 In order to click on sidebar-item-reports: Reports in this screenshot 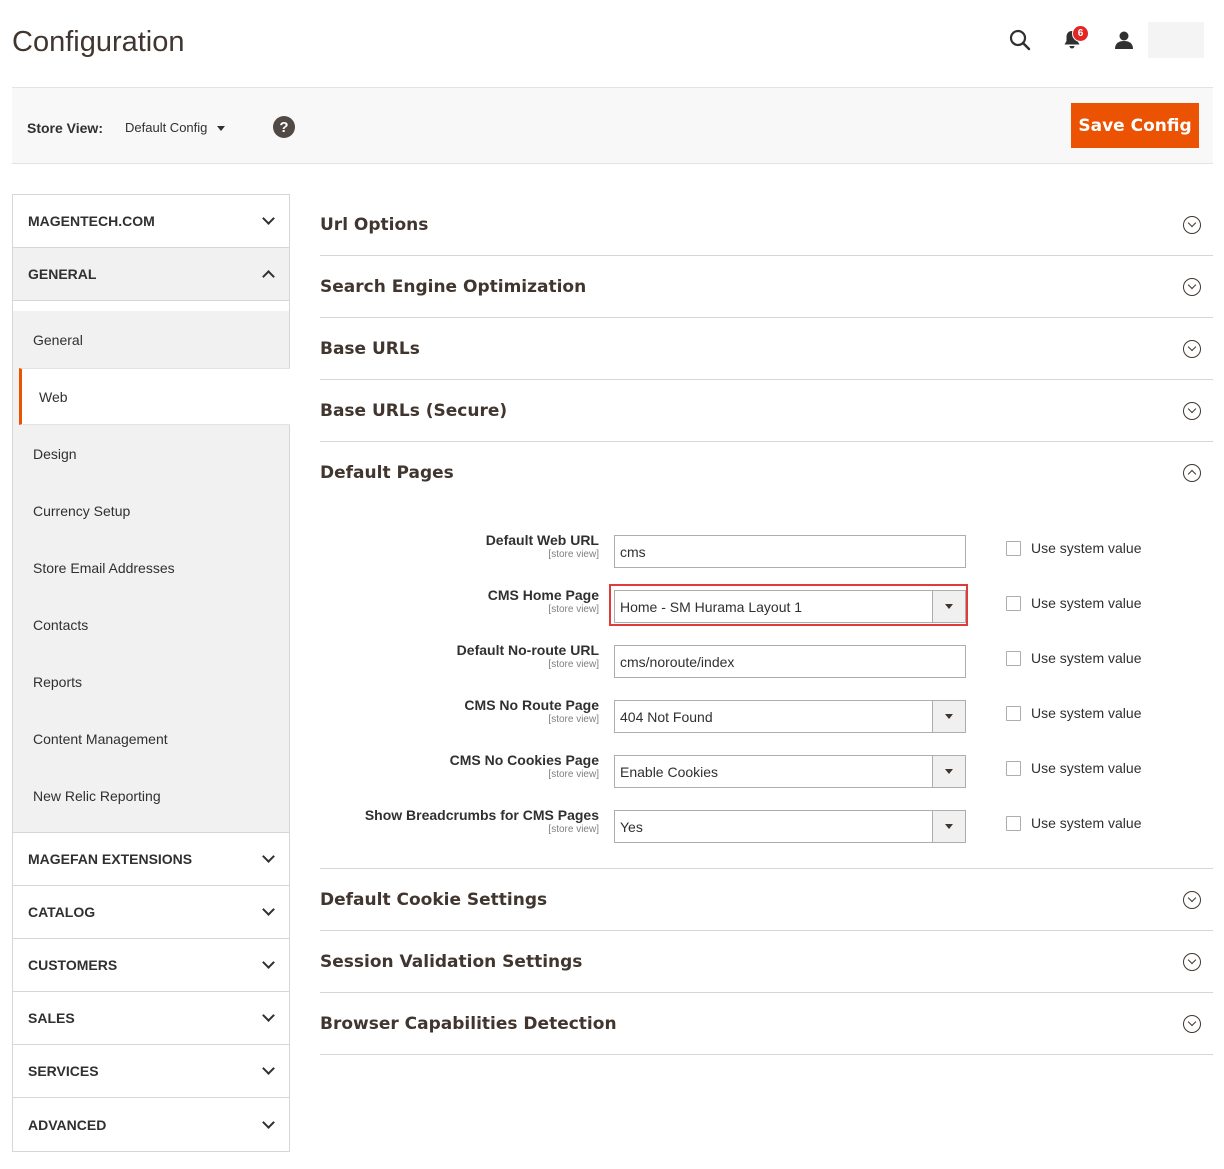, I will do `click(151, 681)`.